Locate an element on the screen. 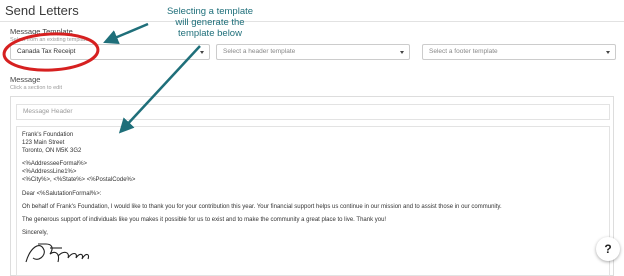  callout-line: will generate the is located at coordinates (210, 22).